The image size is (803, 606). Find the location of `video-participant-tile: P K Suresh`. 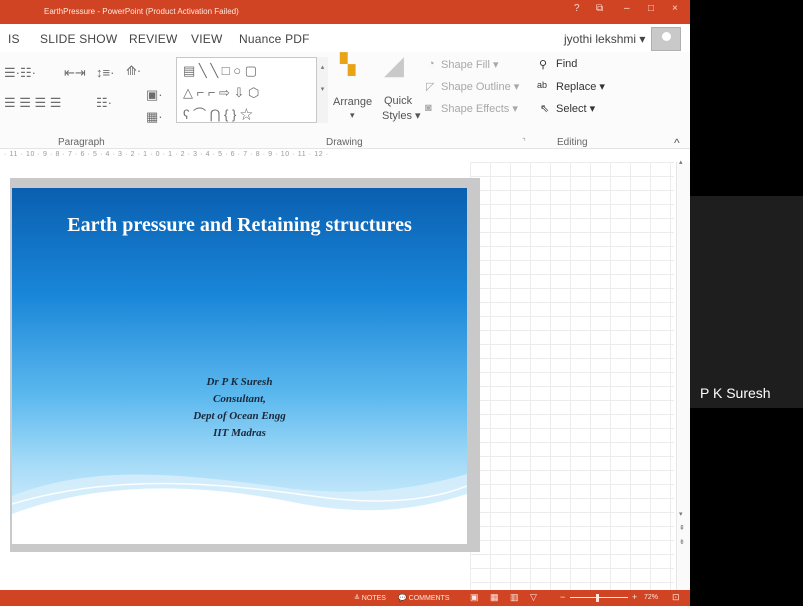

video-participant-tile: P K Suresh is located at coordinates (746, 302).